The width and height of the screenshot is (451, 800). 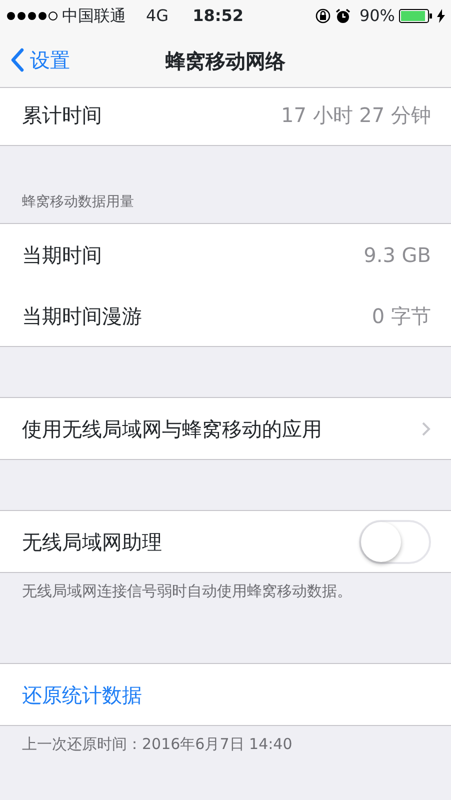 What do you see at coordinates (401, 316) in the screenshot?
I see `row-value: 0 字节` at bounding box center [401, 316].